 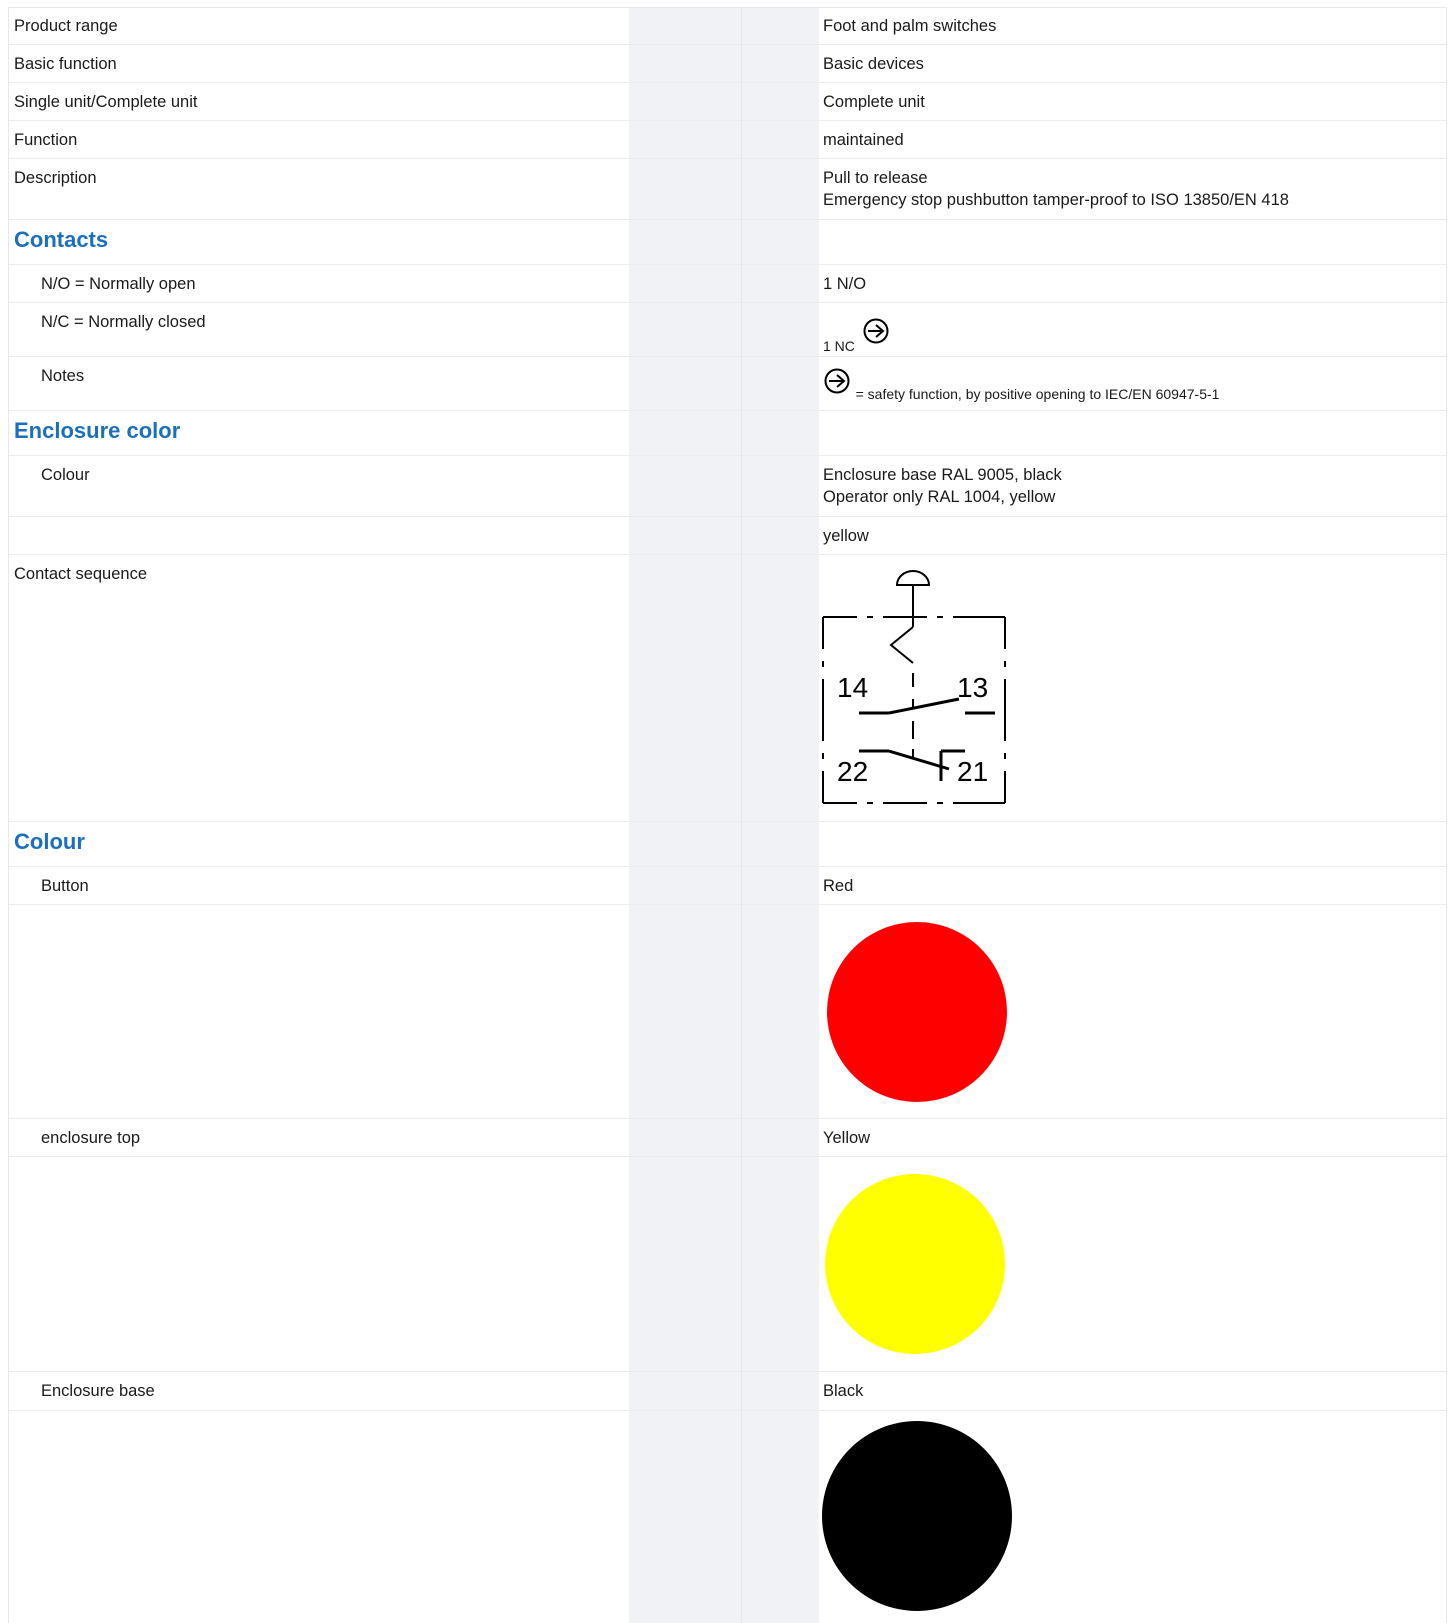 What do you see at coordinates (727, 284) in the screenshot?
I see `row-normally-open: N/O = Normally open 1 N/O` at bounding box center [727, 284].